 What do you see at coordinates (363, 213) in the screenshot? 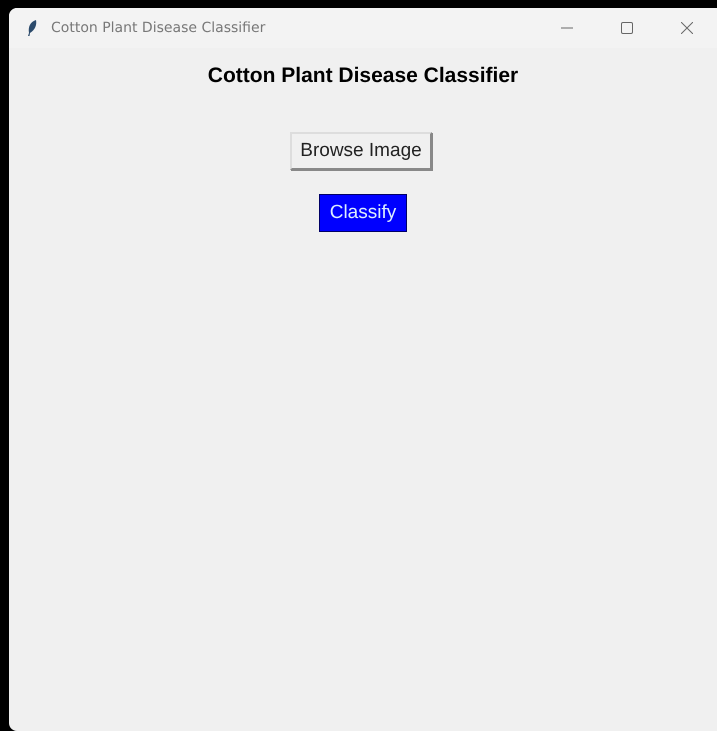
I see `classify-button: Classify` at bounding box center [363, 213].